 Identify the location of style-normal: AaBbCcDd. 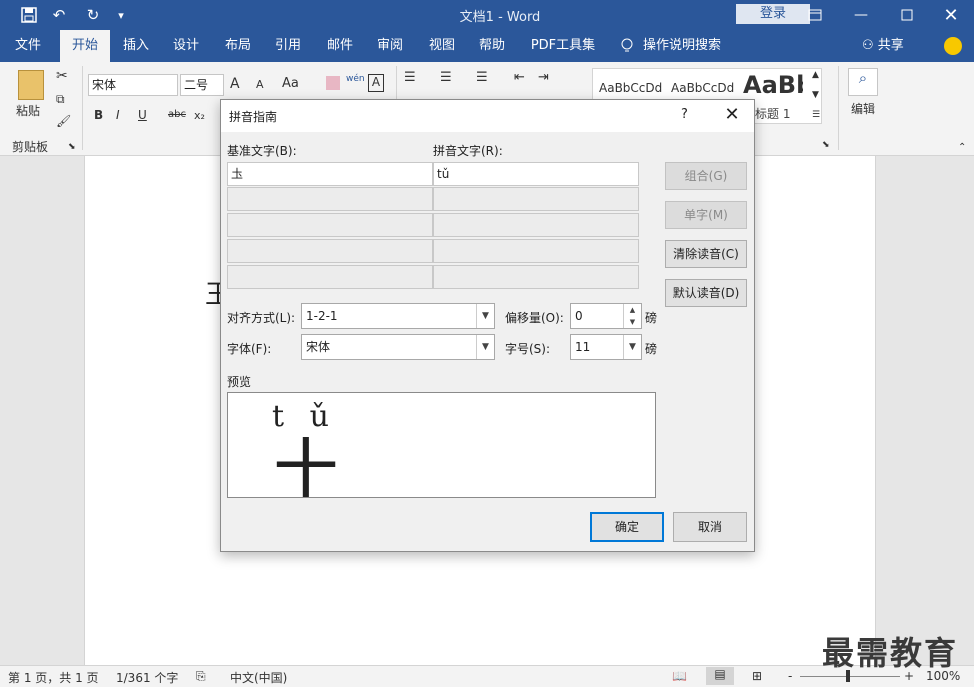
(630, 88).